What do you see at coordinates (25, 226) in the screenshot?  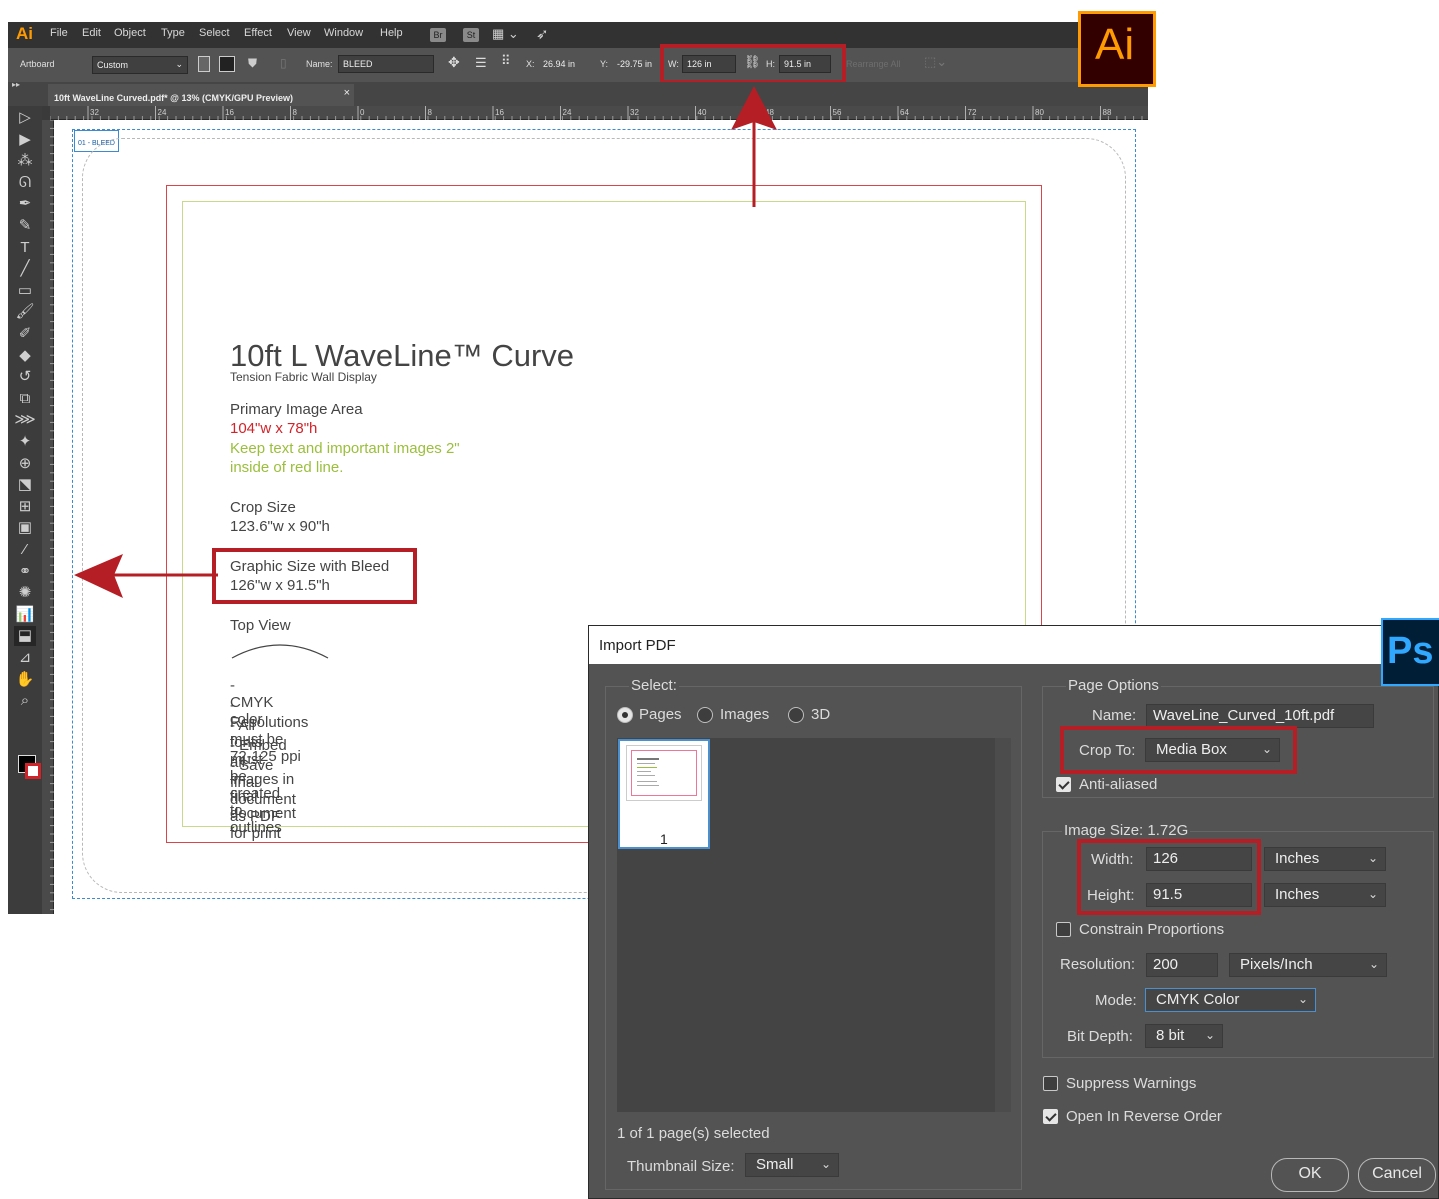 I see `curvature-tool-icon: ✎` at bounding box center [25, 226].